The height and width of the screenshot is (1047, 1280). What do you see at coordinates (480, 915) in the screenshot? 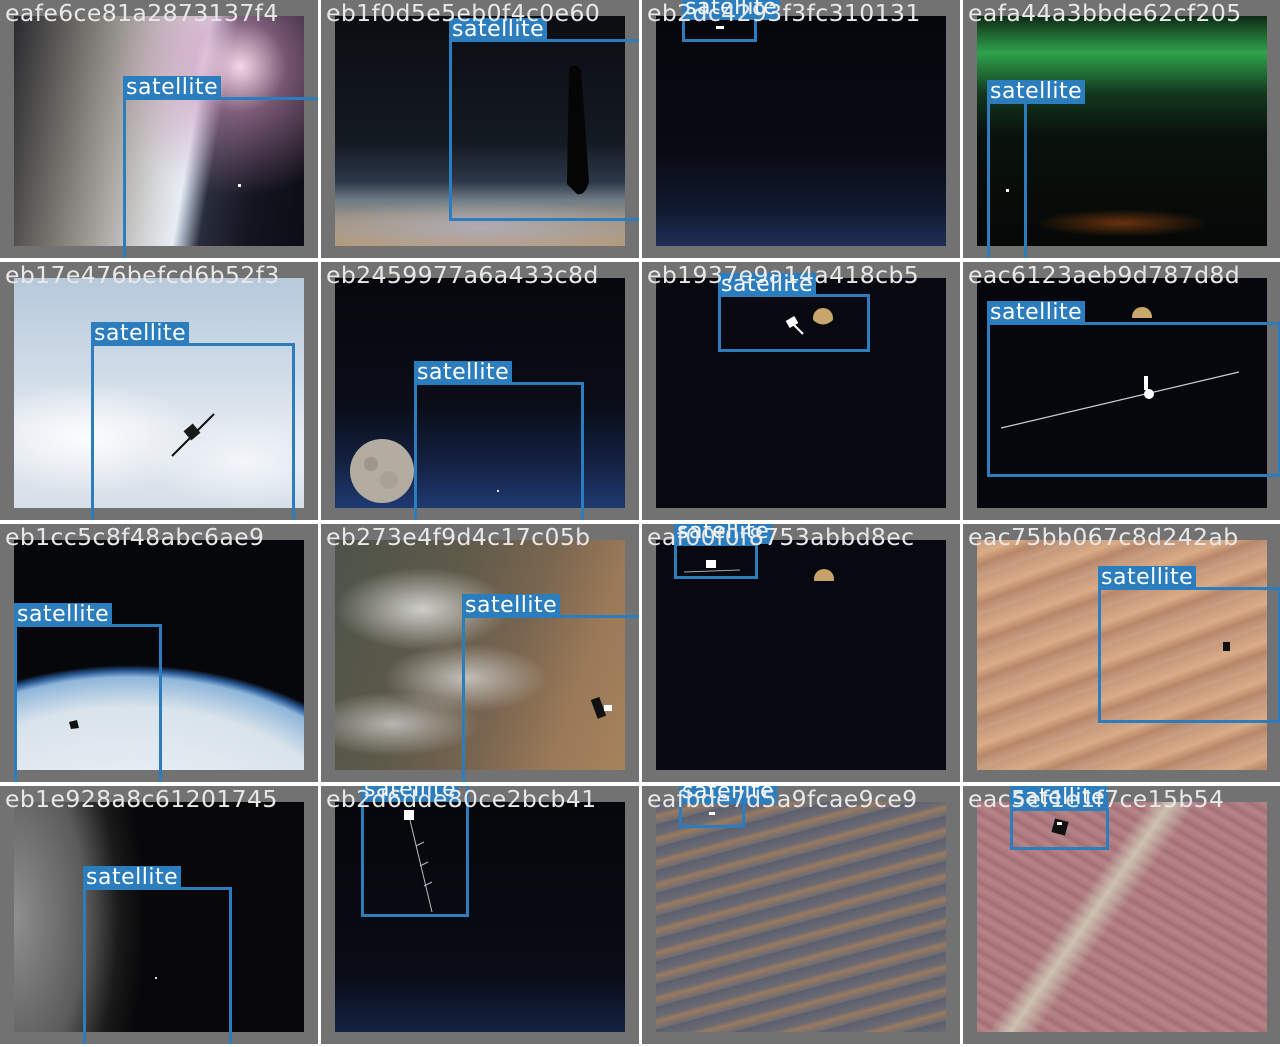
I see `grid-cell: satellite eb2d6dde80ce2bcb41` at bounding box center [480, 915].